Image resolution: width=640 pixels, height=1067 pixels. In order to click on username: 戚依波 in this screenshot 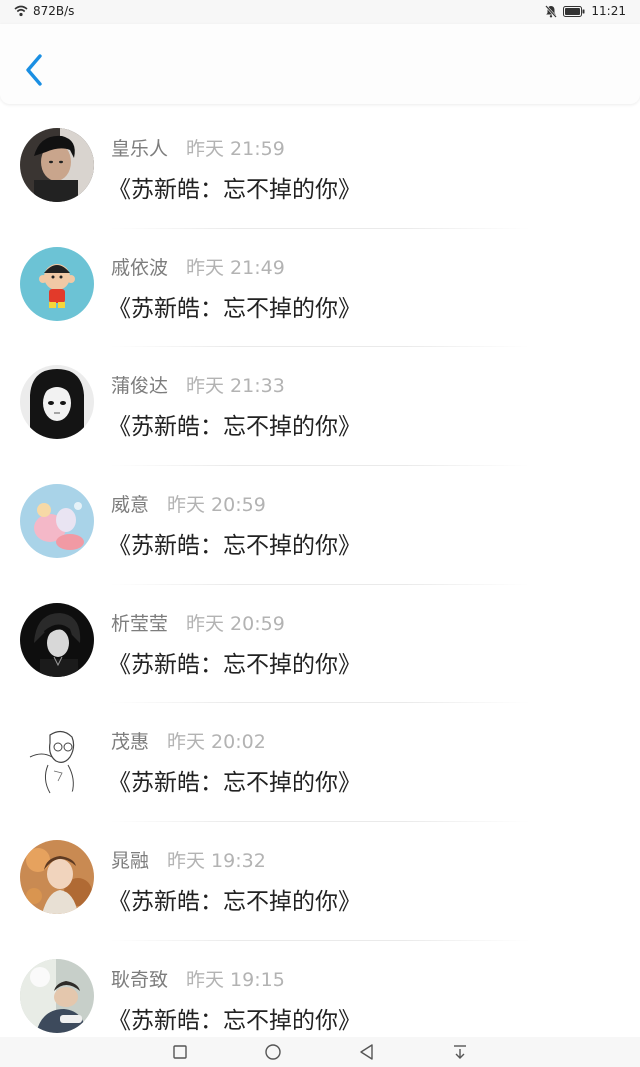, I will do `click(139, 266)`.